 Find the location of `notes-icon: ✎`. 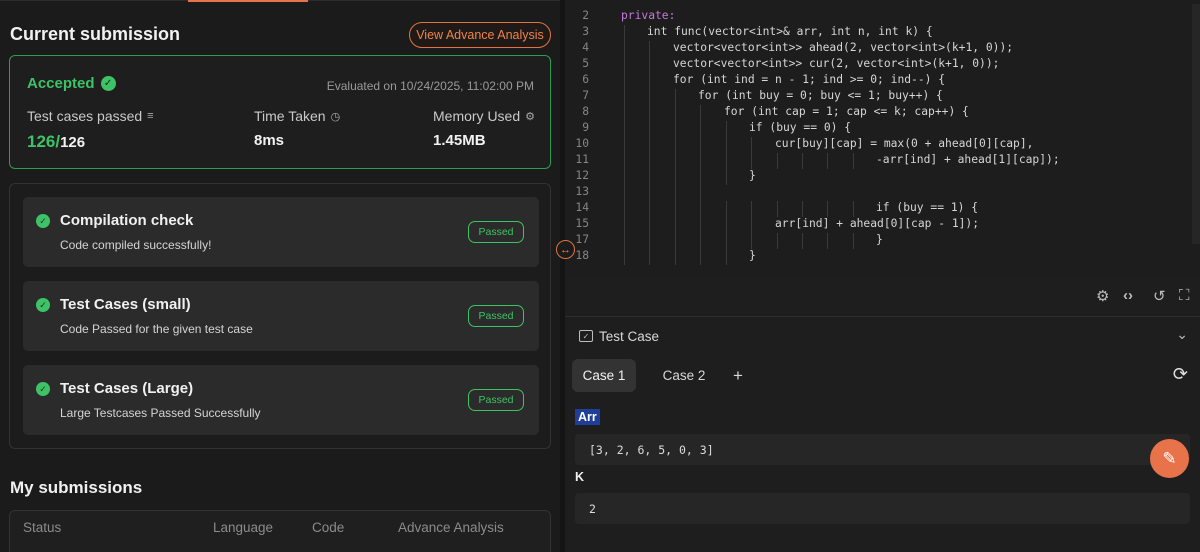

notes-icon: ✎ is located at coordinates (1169, 458).